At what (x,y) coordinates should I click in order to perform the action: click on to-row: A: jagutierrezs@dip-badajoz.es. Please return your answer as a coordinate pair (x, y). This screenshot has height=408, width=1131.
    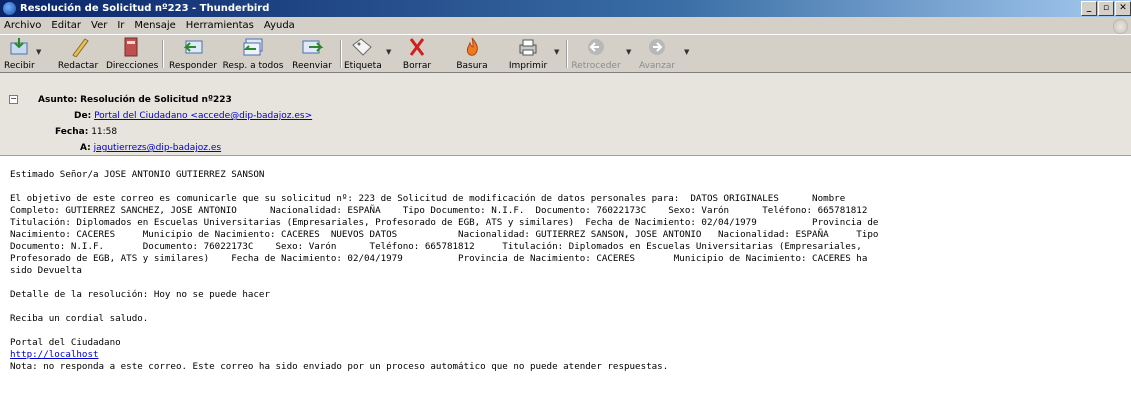
    Looking at the image, I should click on (150, 148).